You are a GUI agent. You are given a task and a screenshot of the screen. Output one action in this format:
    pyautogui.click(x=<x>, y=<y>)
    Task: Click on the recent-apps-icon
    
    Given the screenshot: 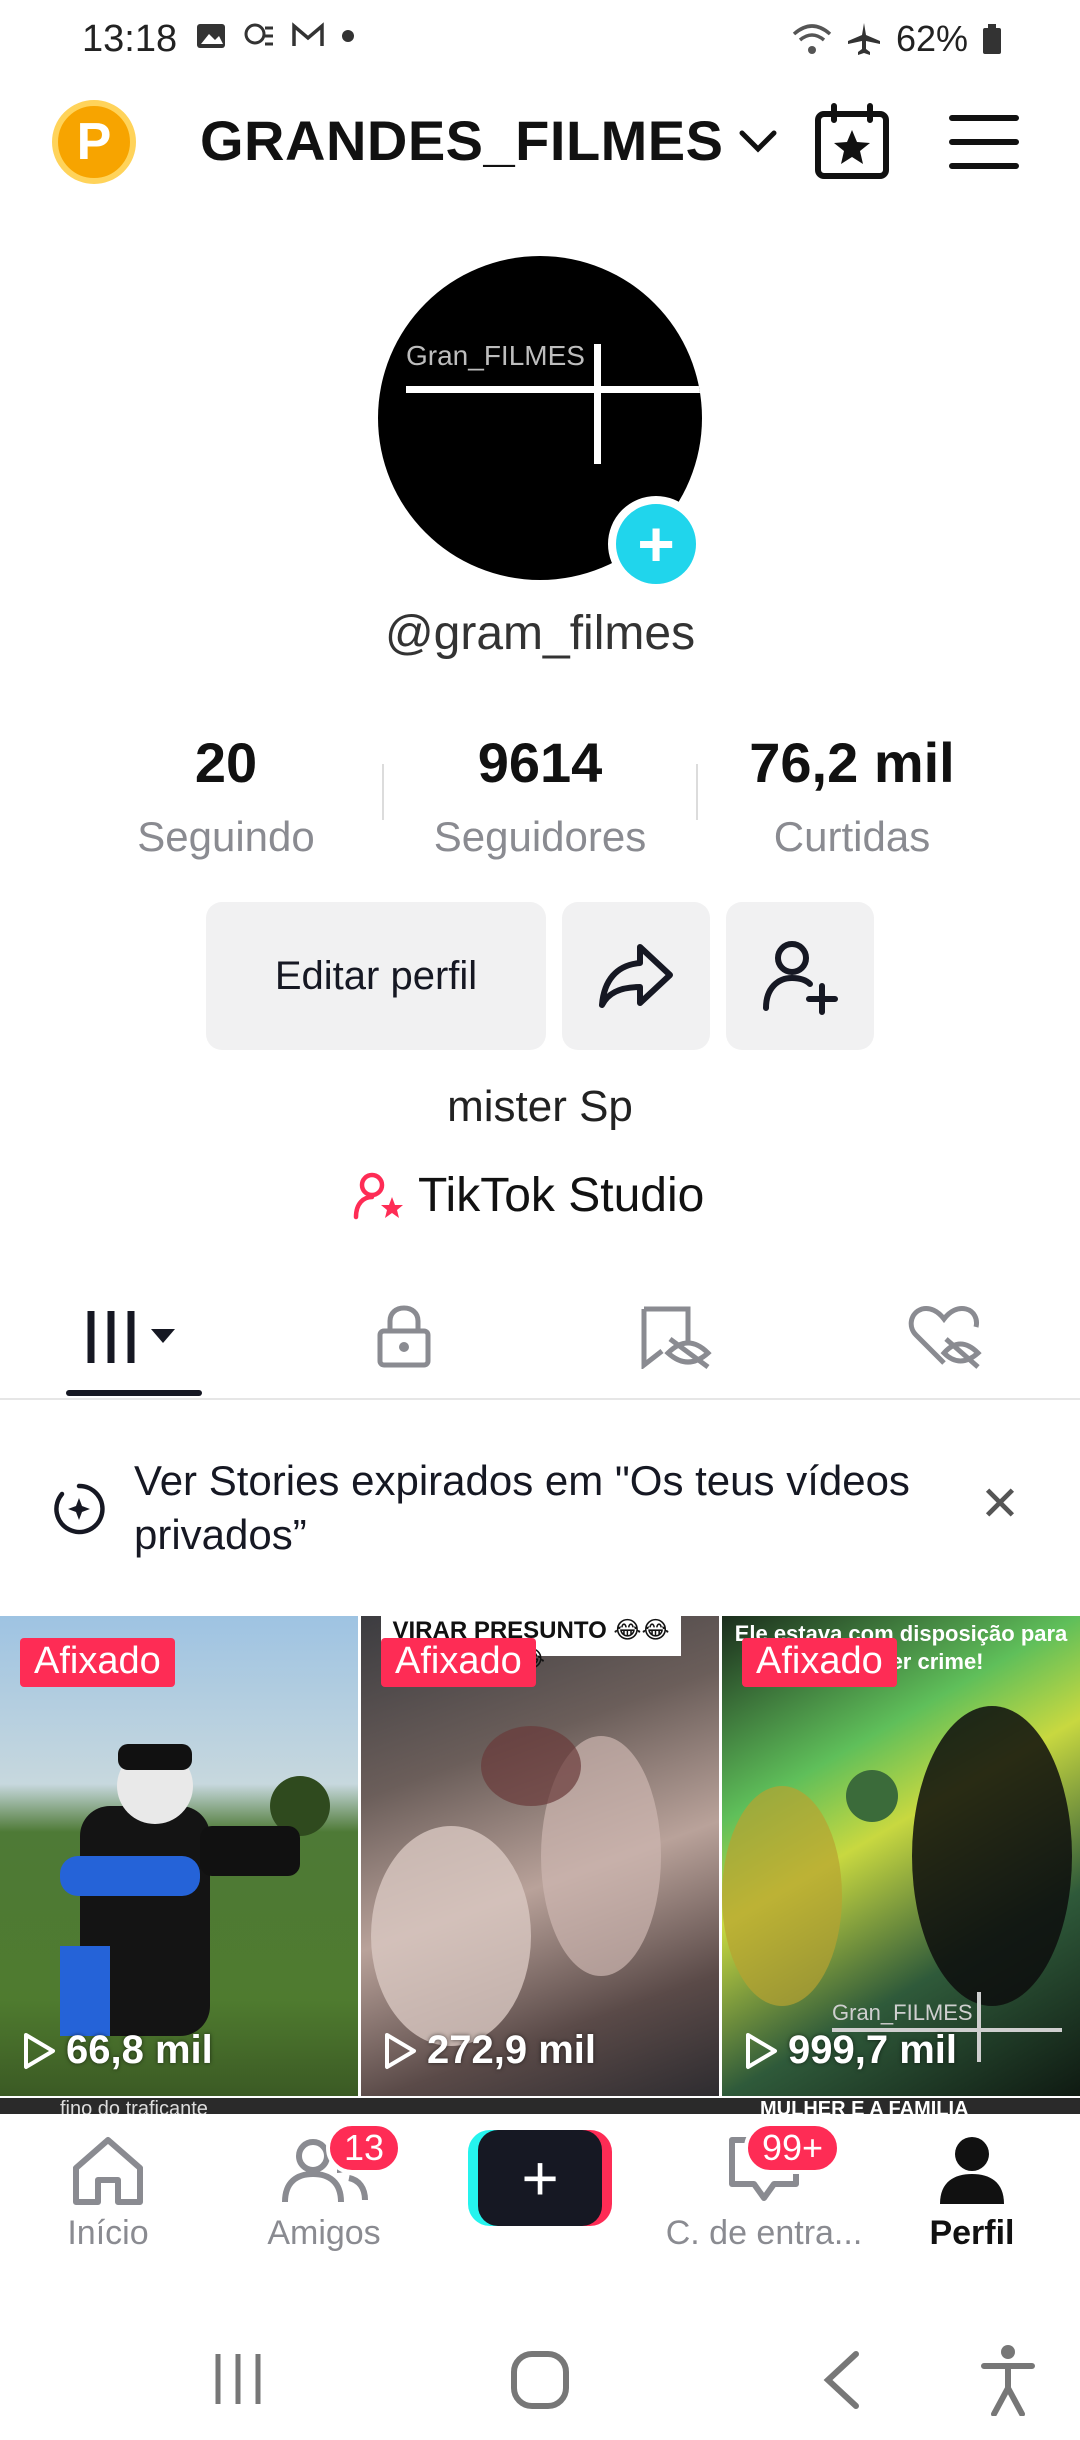 What is the action you would take?
    pyautogui.click(x=238, y=2379)
    